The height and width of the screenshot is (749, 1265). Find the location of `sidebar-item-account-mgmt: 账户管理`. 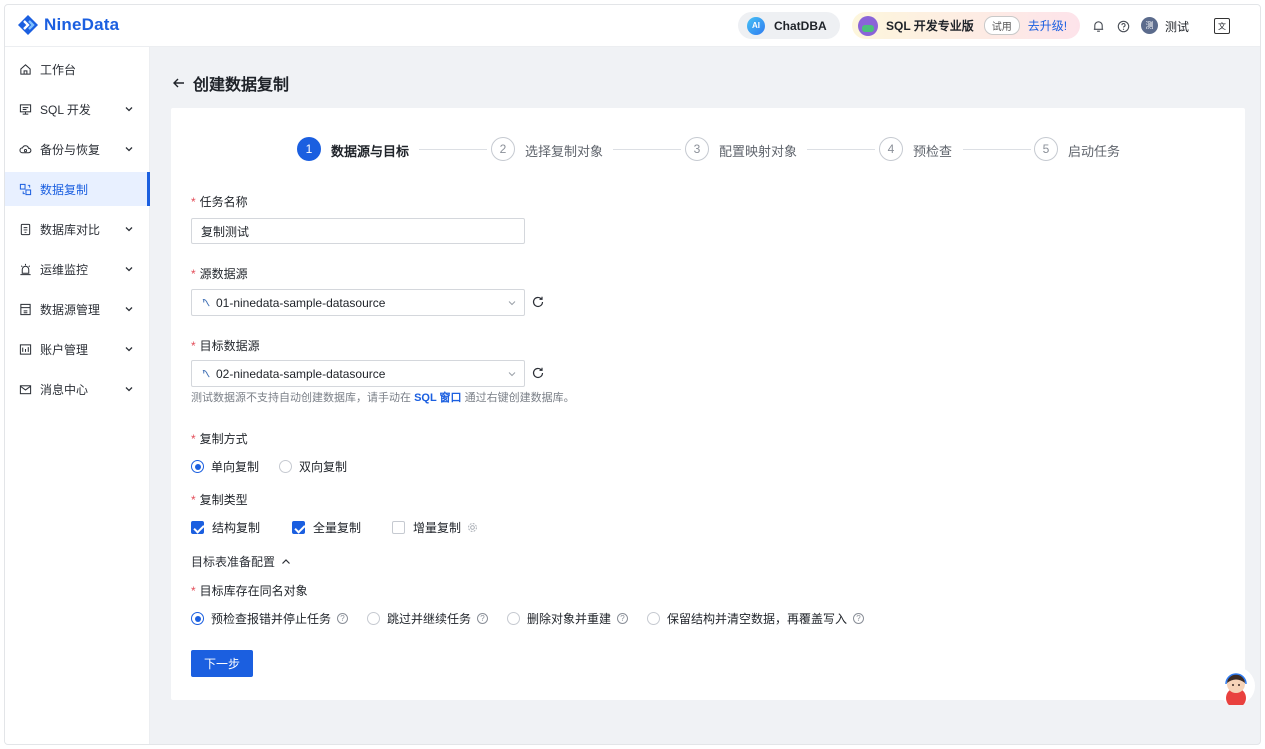

sidebar-item-account-mgmt: 账户管理 is located at coordinates (77, 349).